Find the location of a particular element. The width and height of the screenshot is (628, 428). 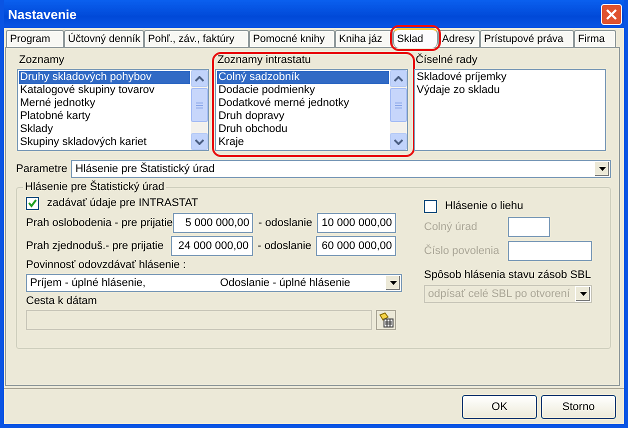

number-field: 60 000 000,00 is located at coordinates (356, 246).